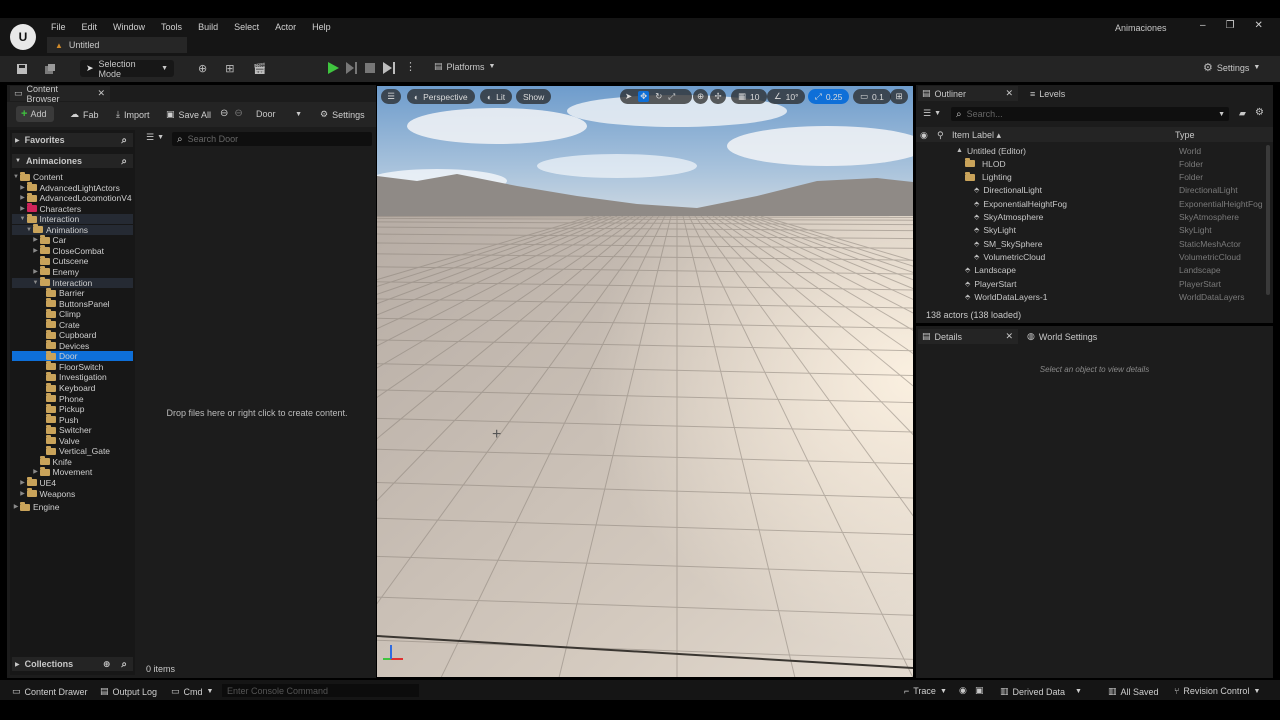 The image size is (1280, 720). I want to click on folder-tree-item: ButtonsPanel, so click(72, 303).